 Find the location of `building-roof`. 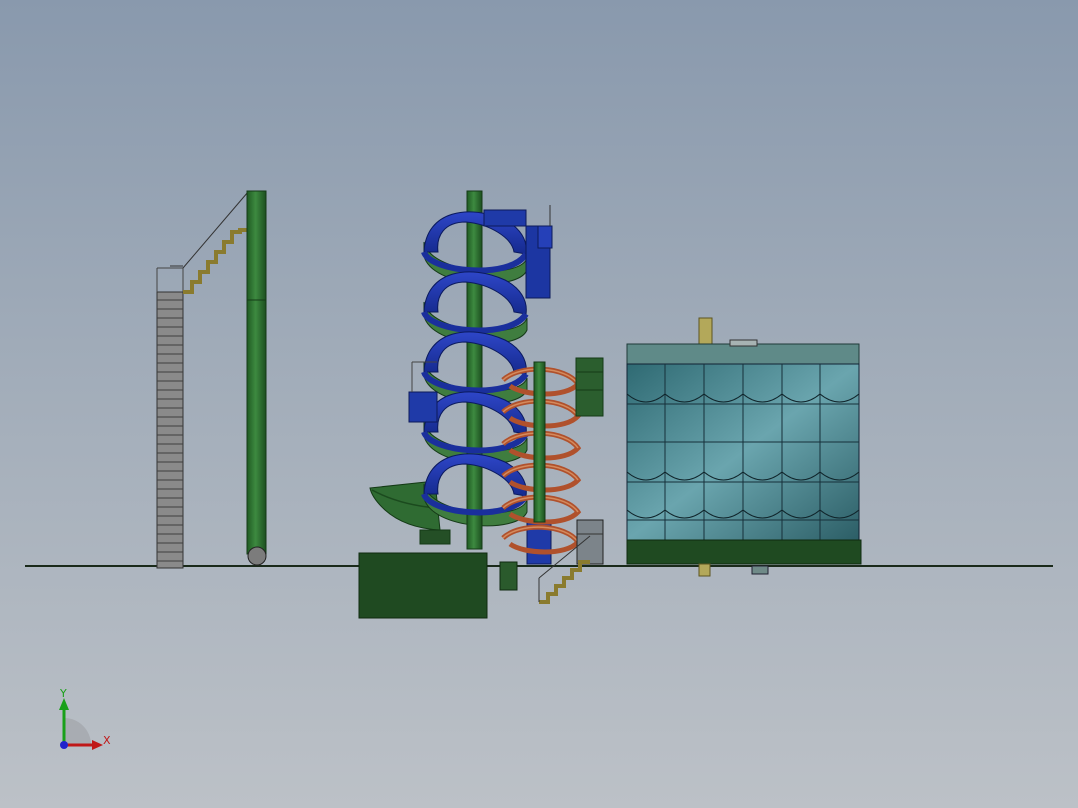

building-roof is located at coordinates (743, 354).